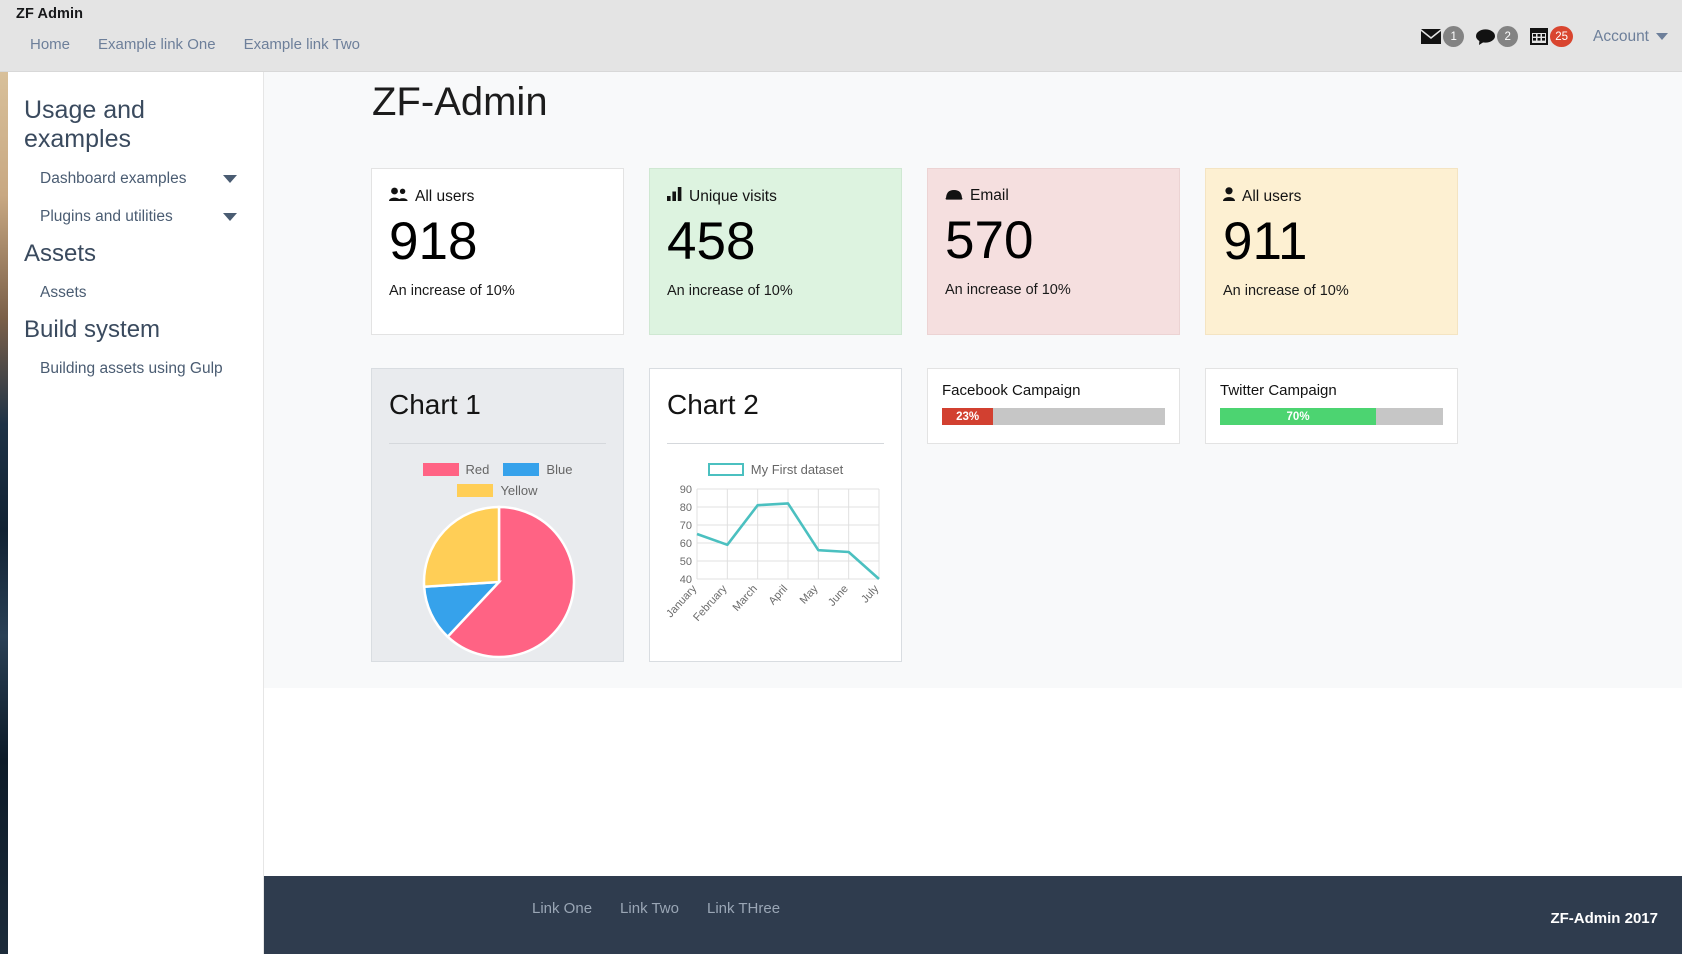 The image size is (1682, 954). I want to click on progress-track: 23%, so click(1053, 416).